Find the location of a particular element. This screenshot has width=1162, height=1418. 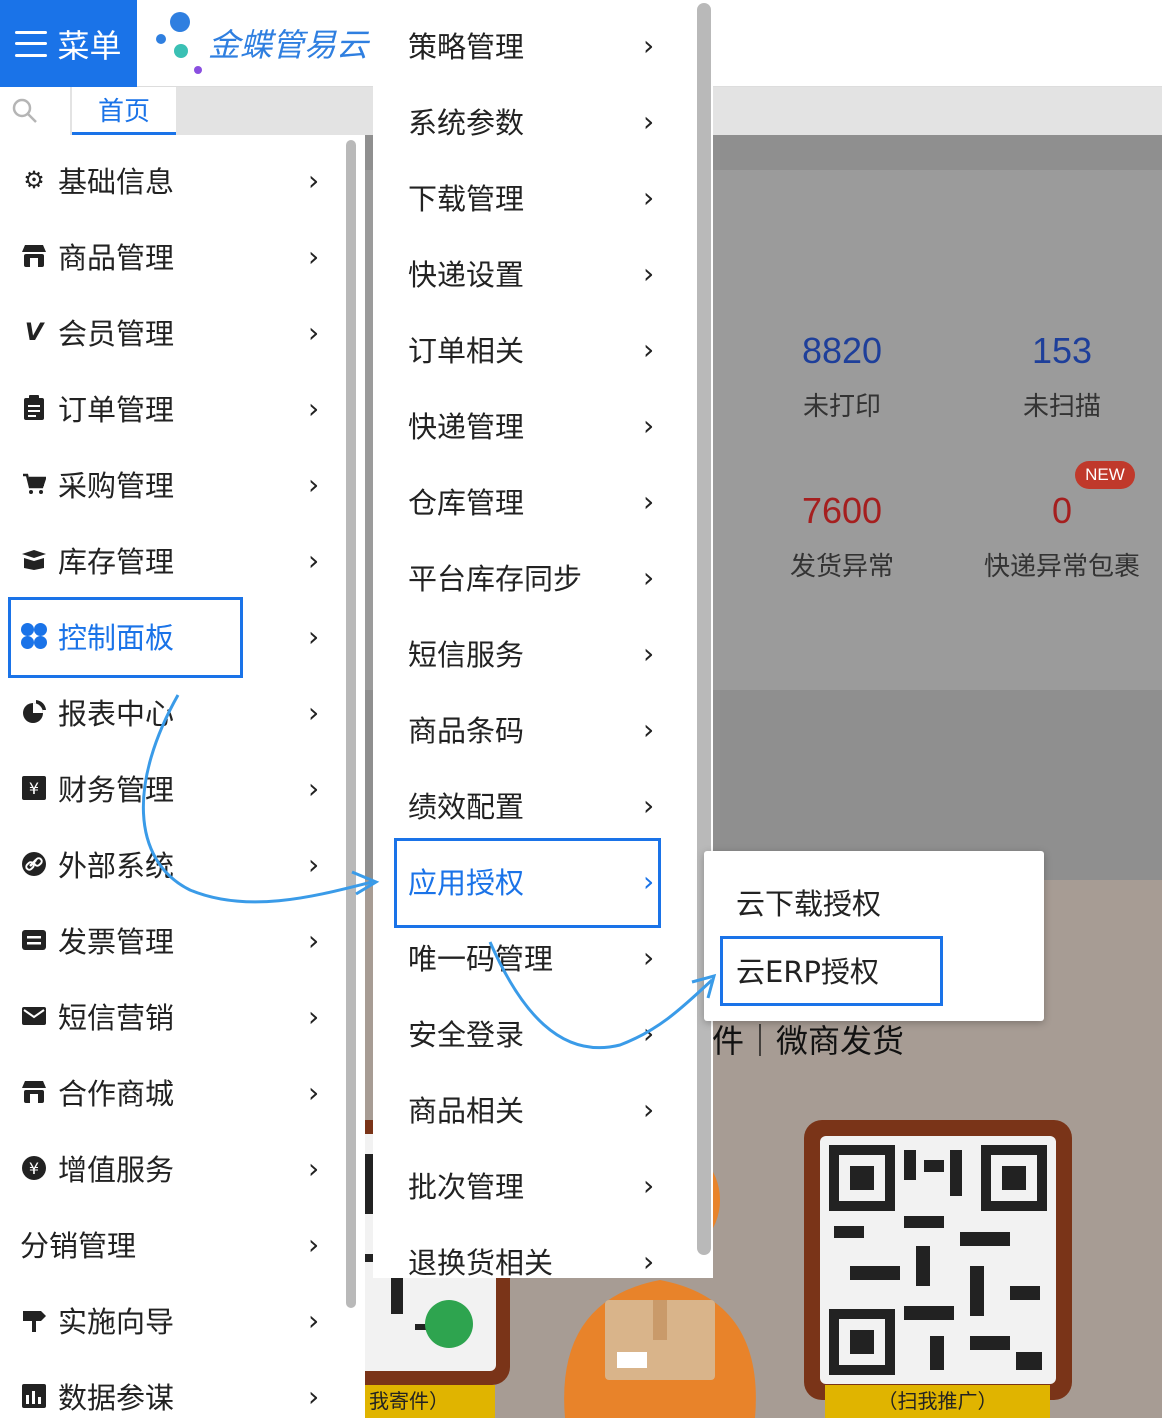

qr-caption-left: 我寄件） is located at coordinates (430, 1401).